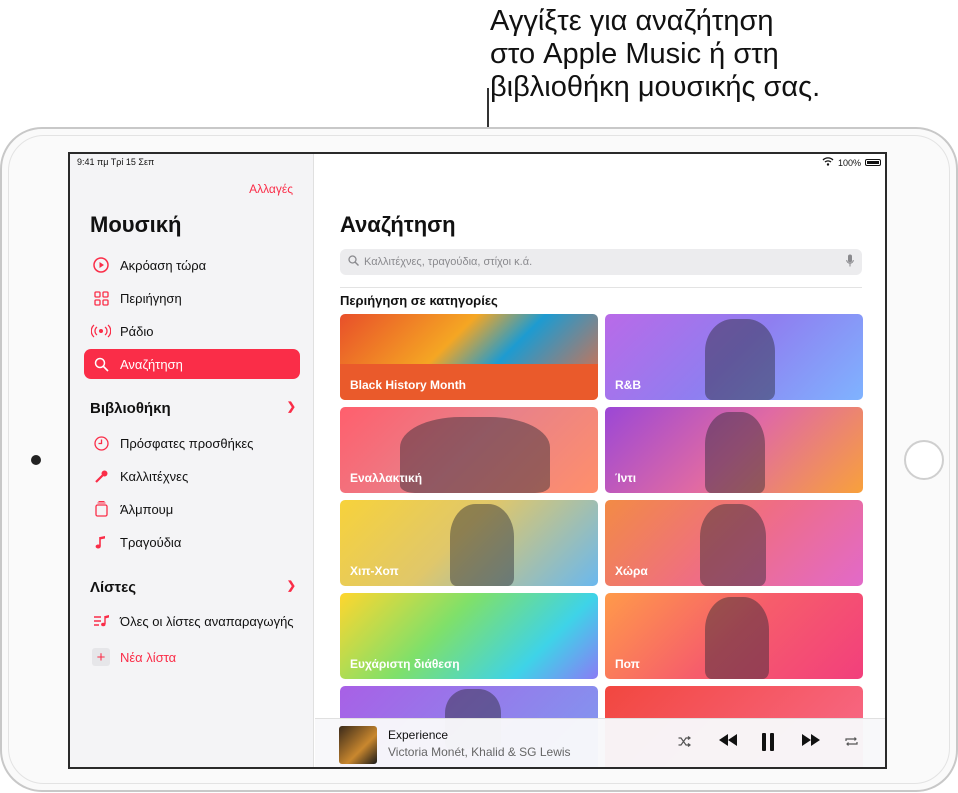  What do you see at coordinates (924, 460) in the screenshot?
I see `home-button` at bounding box center [924, 460].